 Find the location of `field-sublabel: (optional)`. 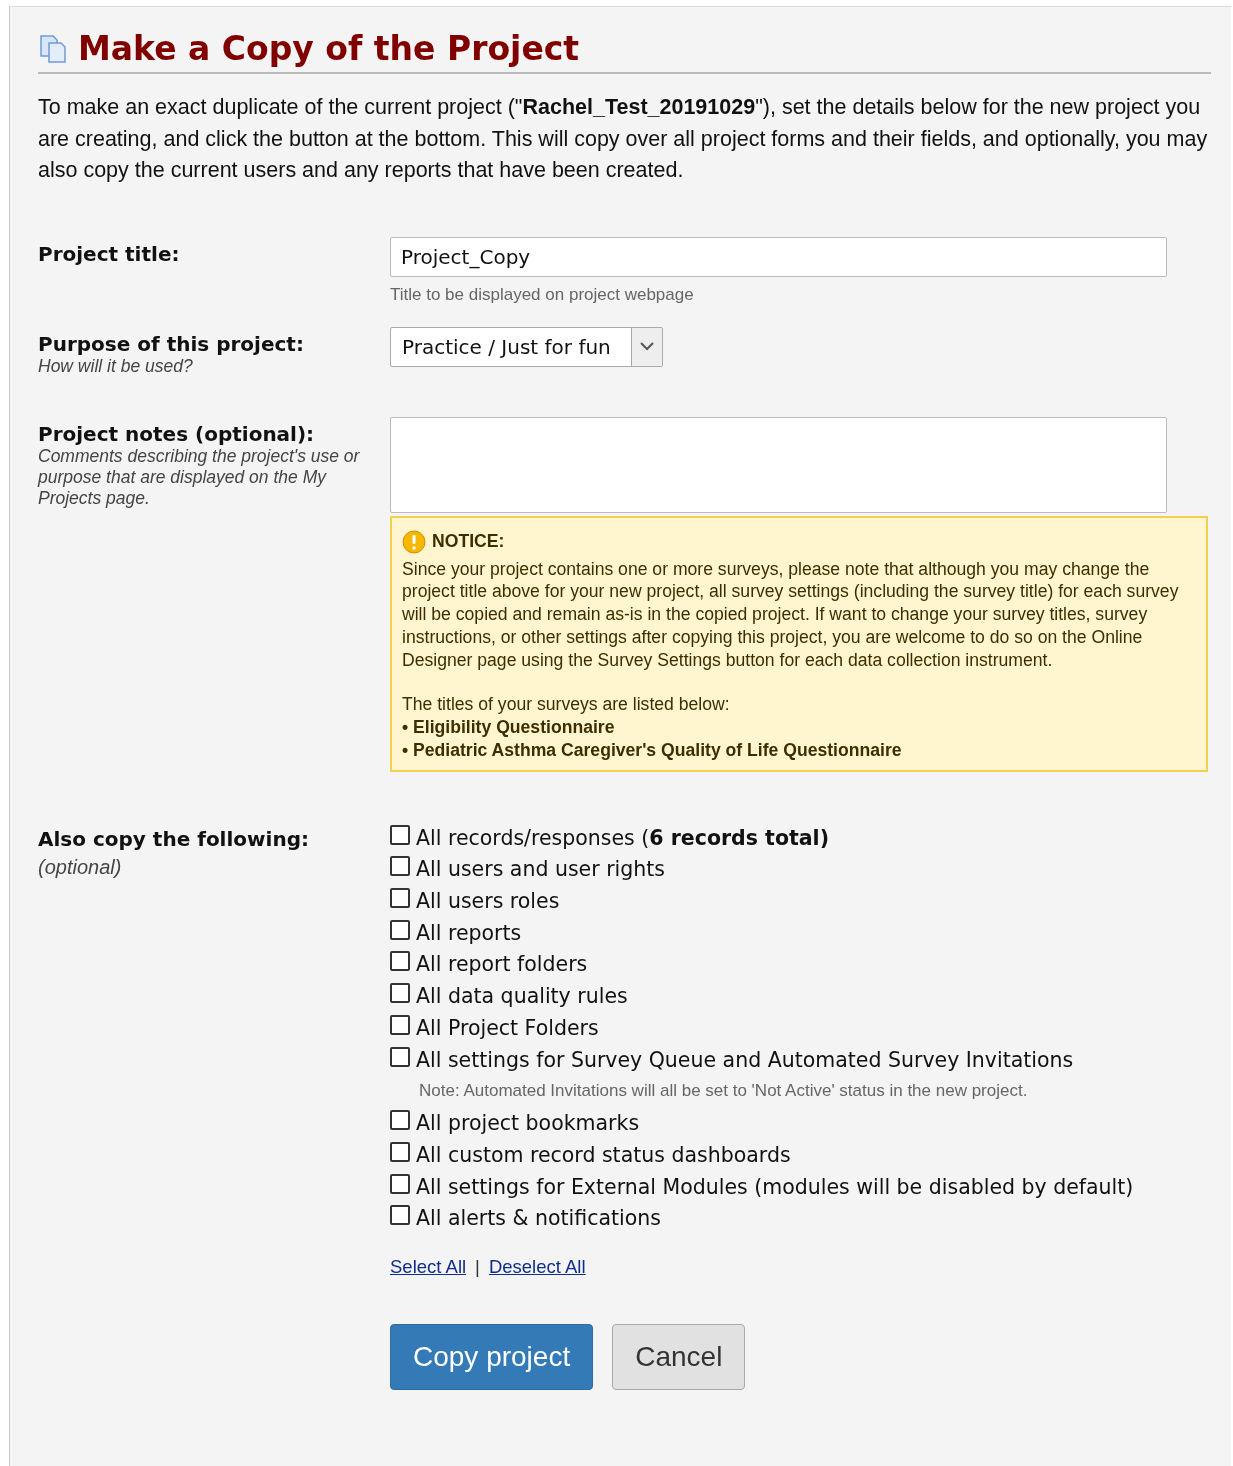

field-sublabel: (optional) is located at coordinates (80, 867).